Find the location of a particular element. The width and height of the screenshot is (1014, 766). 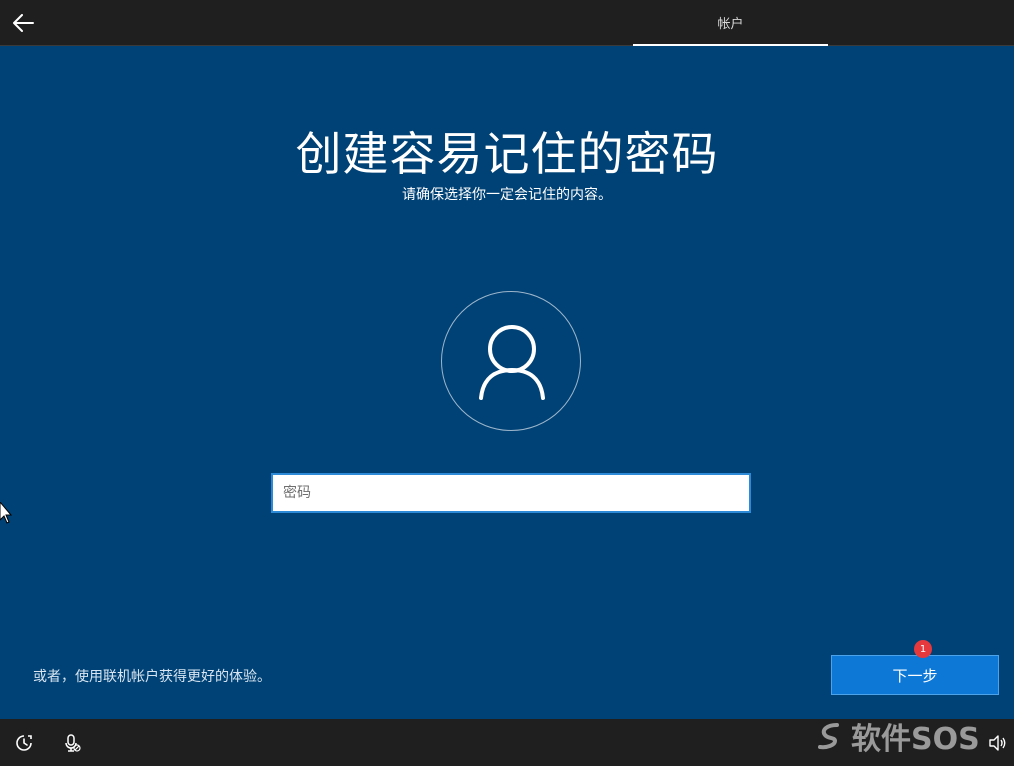

next-button: 下一步 is located at coordinates (915, 675).